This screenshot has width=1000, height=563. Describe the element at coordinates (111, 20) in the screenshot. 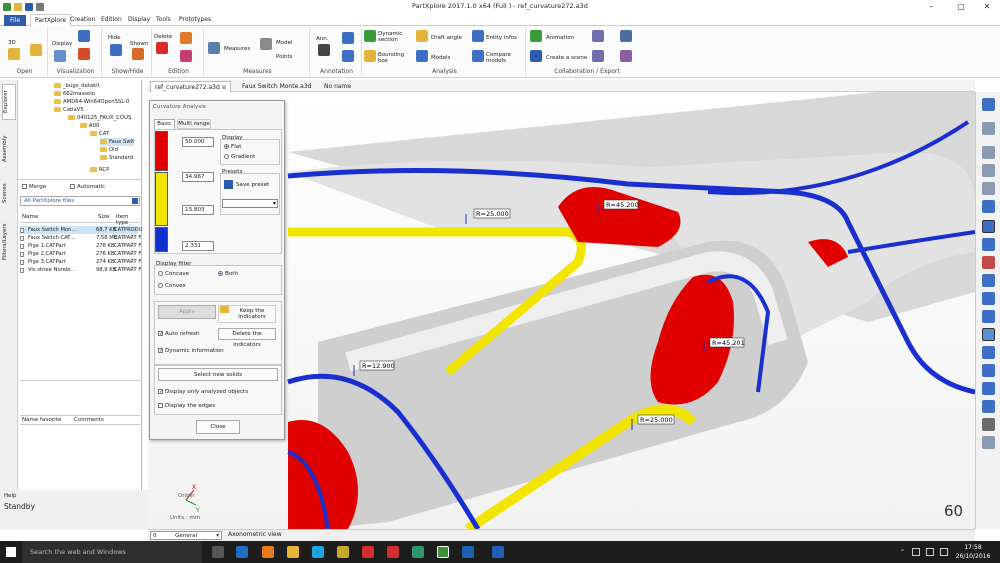

I see `tab-edition: Edition` at that location.